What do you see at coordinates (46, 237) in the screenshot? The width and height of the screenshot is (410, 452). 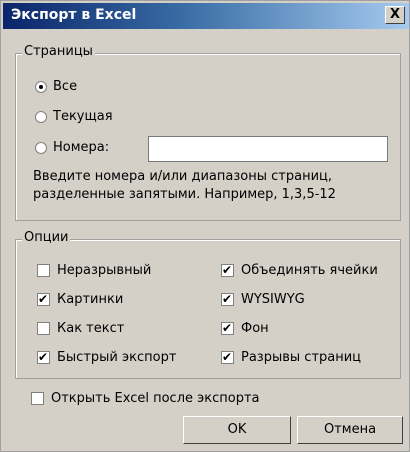 I see `options-group-title: Опции` at bounding box center [46, 237].